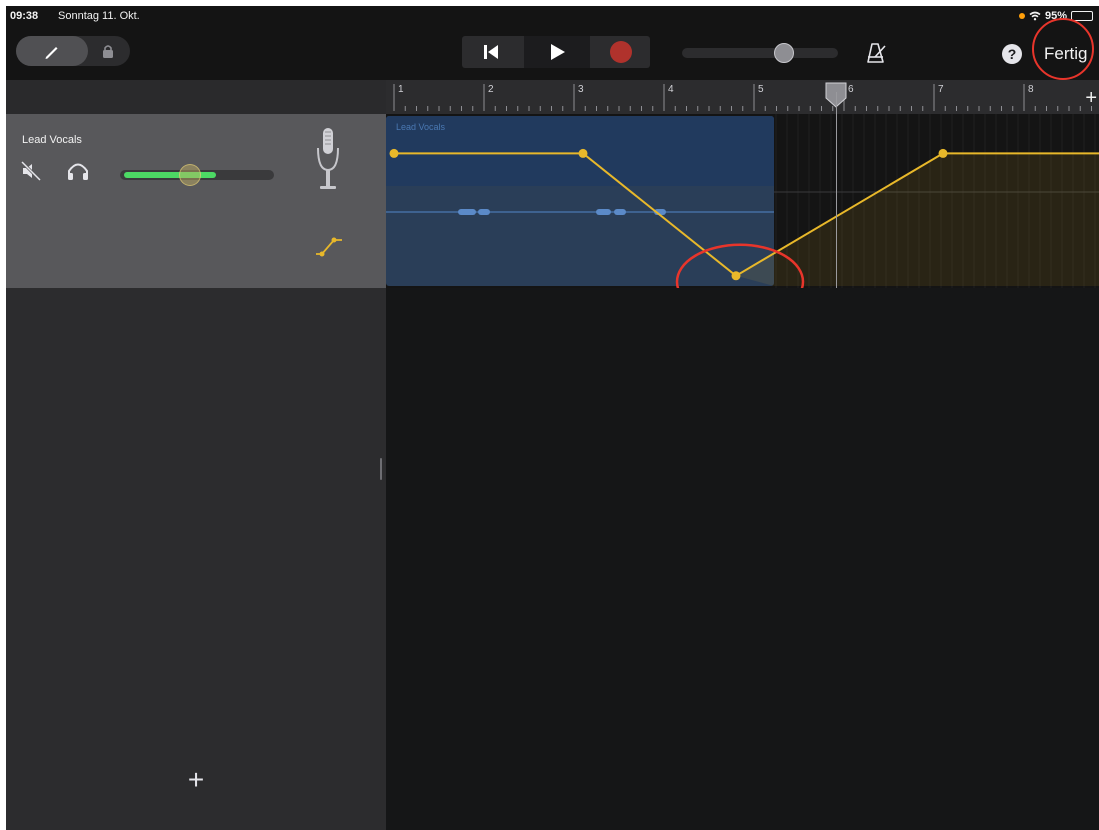  I want to click on bar-number: 1, so click(401, 89).